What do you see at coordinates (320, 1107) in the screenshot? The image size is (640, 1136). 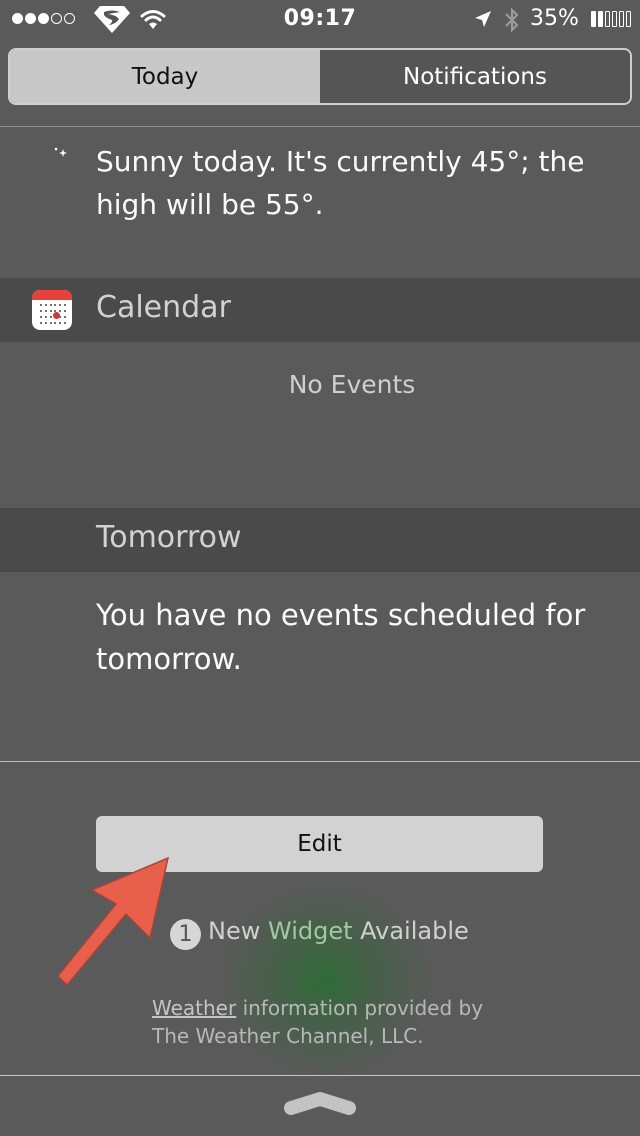 I see `chevron-up-icon` at bounding box center [320, 1107].